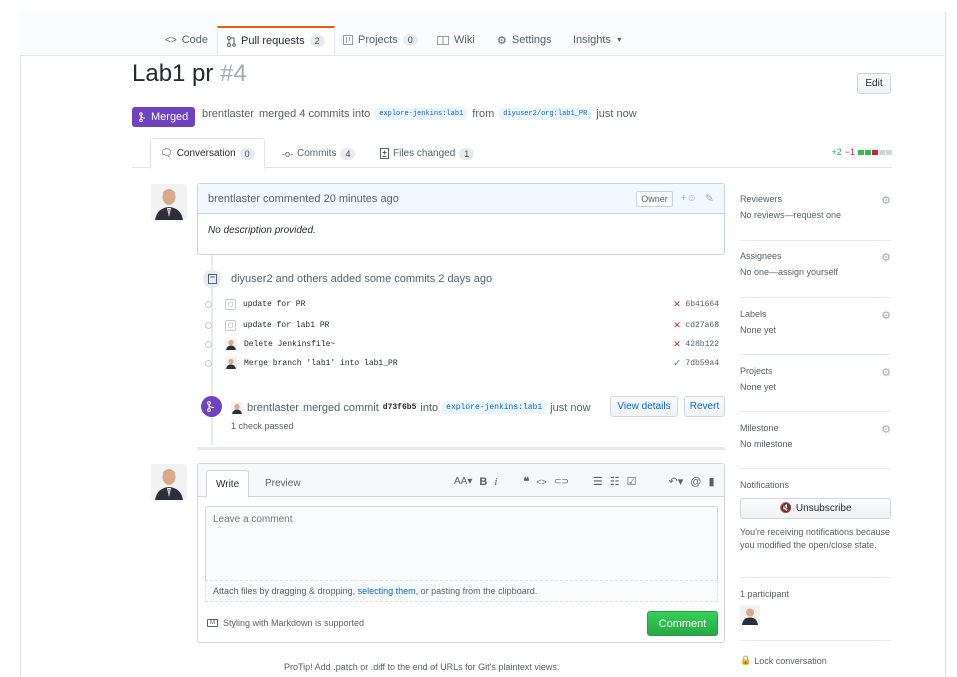 Image resolution: width=957 pixels, height=677 pixels. I want to click on commit-message: Merge branch 'lab1' into lab1_PR, so click(321, 363).